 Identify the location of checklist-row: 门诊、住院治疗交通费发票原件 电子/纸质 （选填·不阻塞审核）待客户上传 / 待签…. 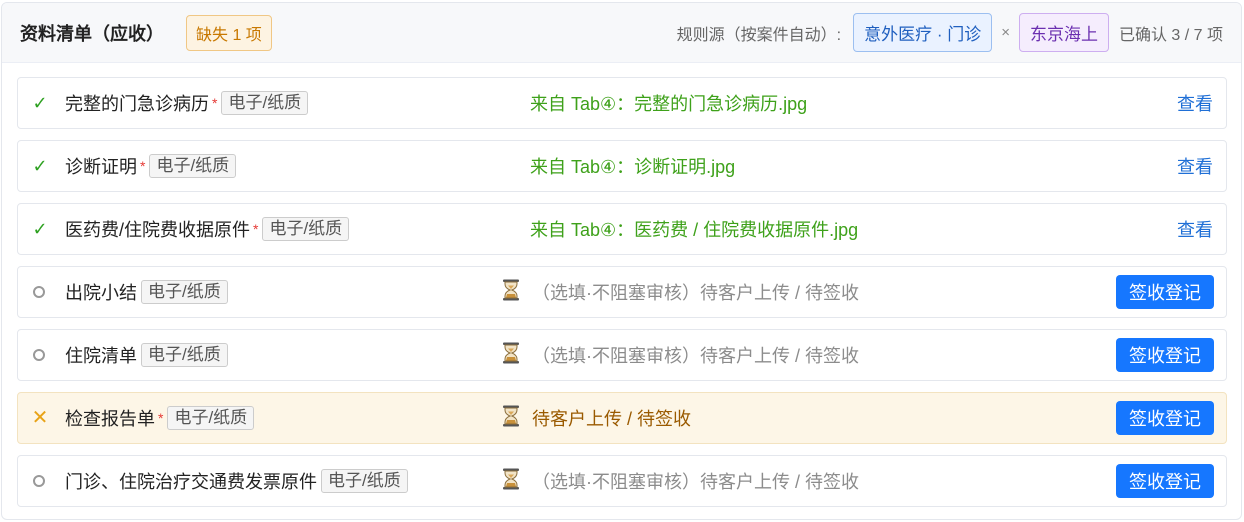
(622, 481).